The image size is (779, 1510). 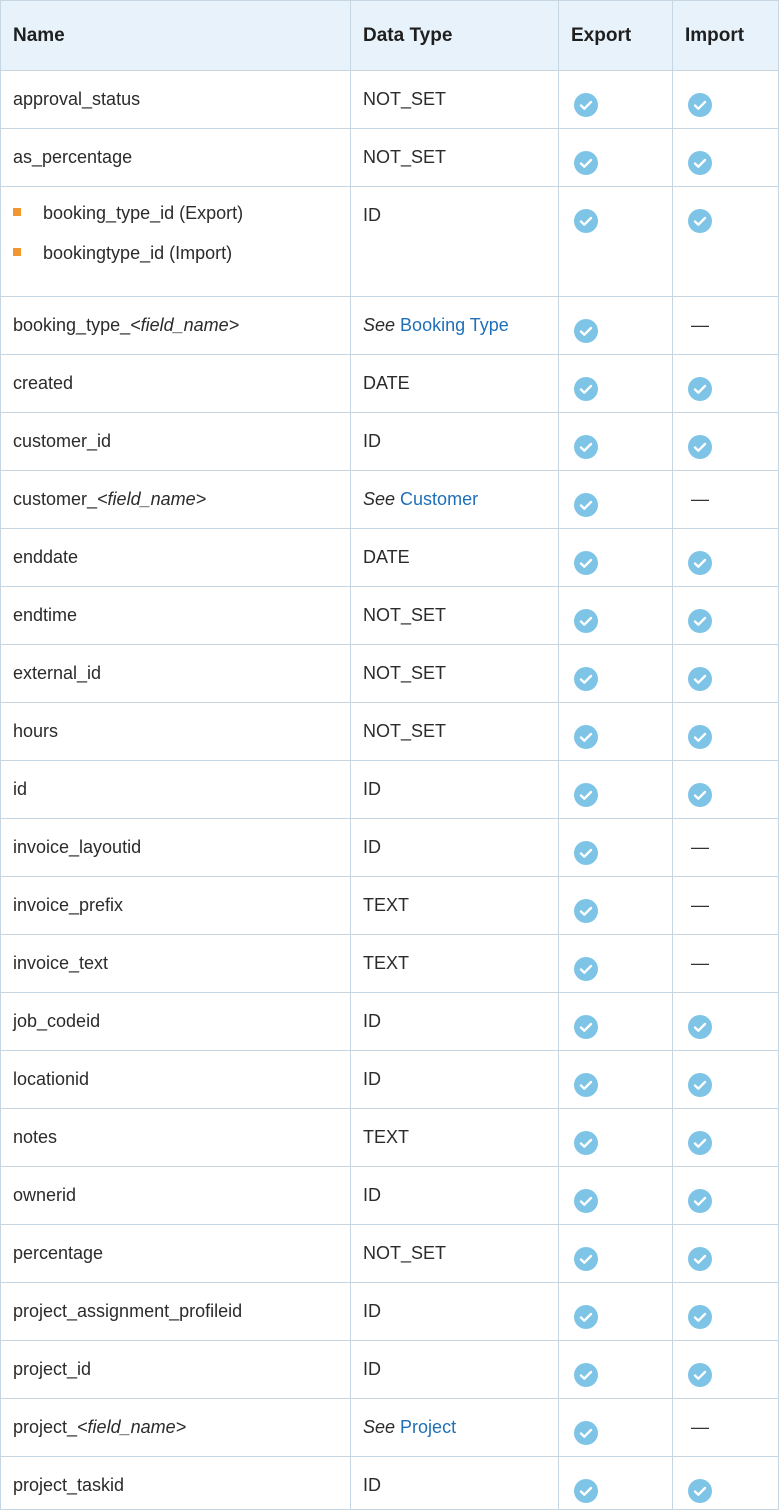 I want to click on field-name: percentage, so click(x=58, y=1253).